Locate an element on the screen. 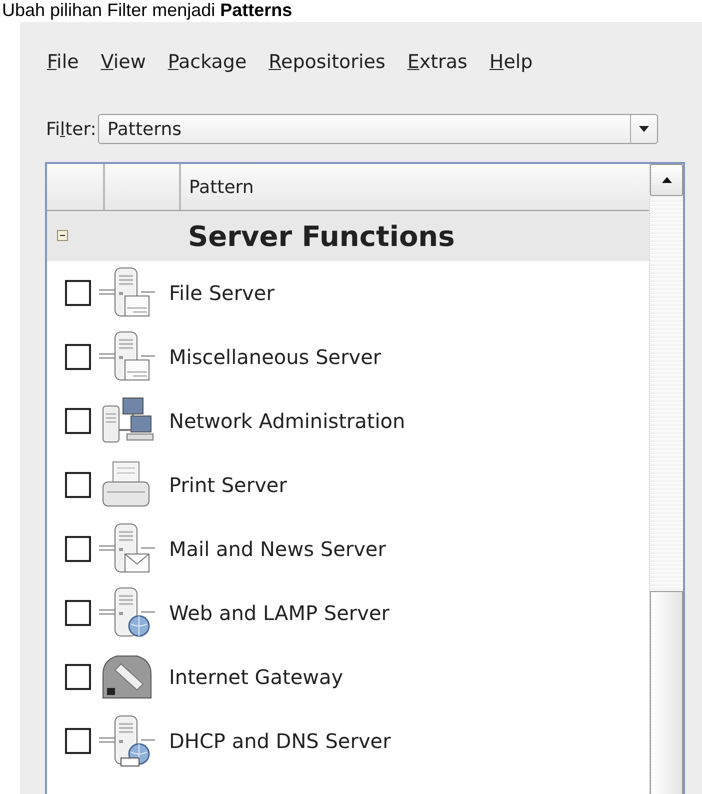  pattern-name: File Server is located at coordinates (221, 293).